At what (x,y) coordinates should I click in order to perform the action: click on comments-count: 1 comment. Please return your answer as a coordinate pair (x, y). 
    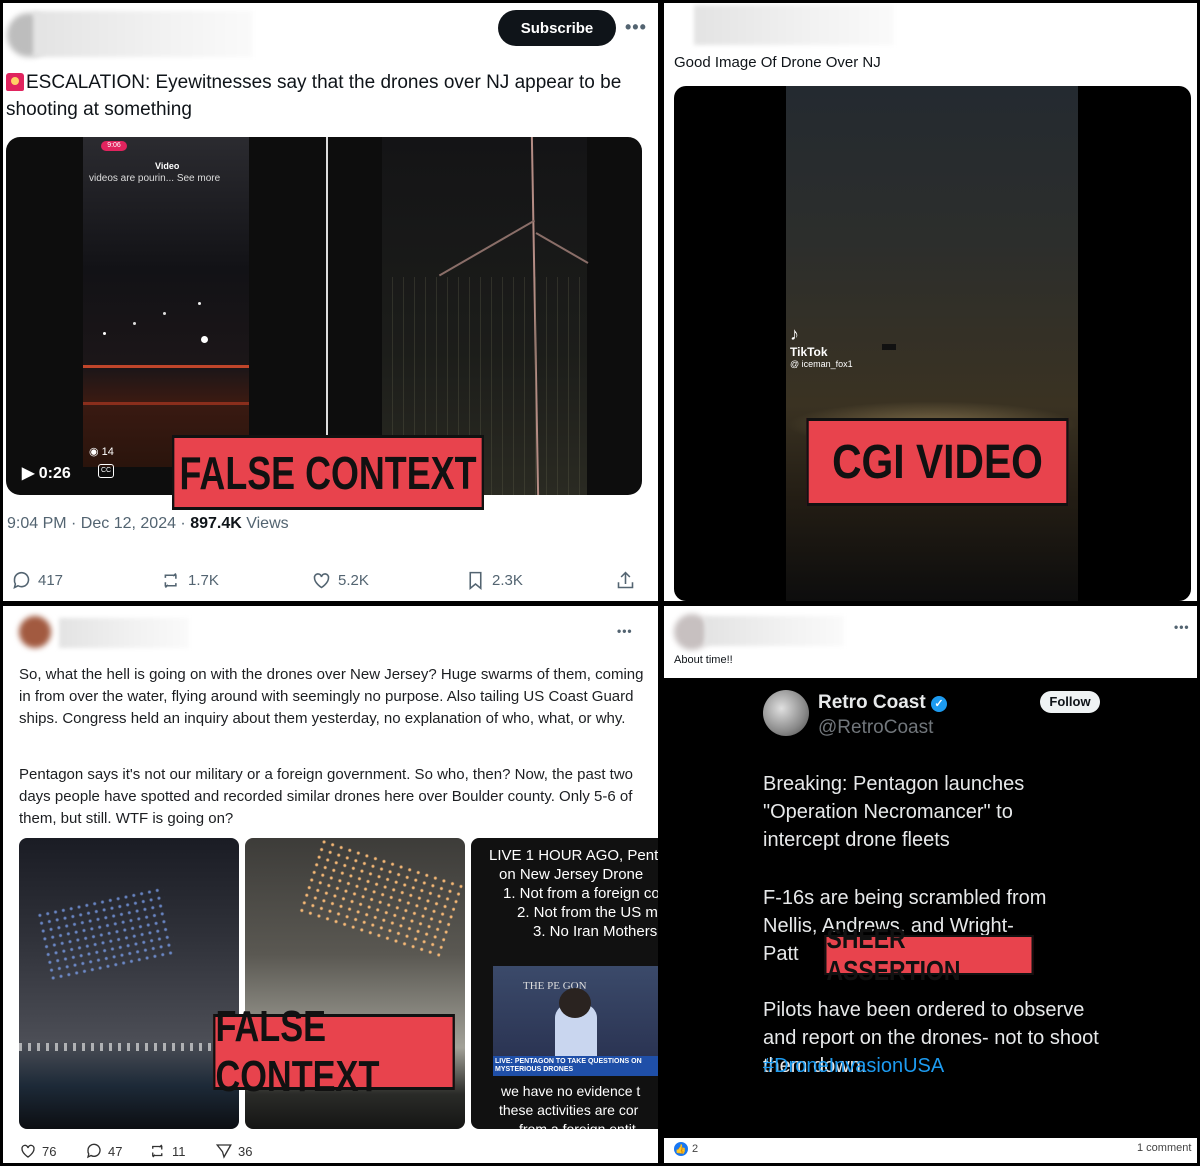
    Looking at the image, I should click on (1164, 1148).